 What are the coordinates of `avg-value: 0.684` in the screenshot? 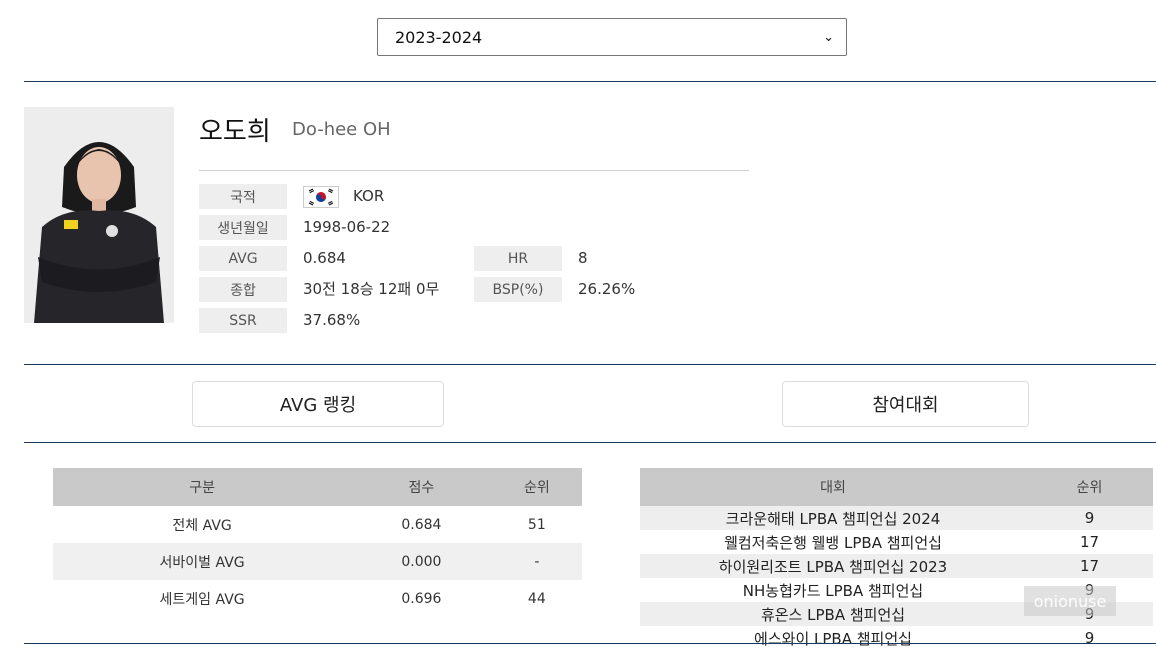 It's located at (324, 258).